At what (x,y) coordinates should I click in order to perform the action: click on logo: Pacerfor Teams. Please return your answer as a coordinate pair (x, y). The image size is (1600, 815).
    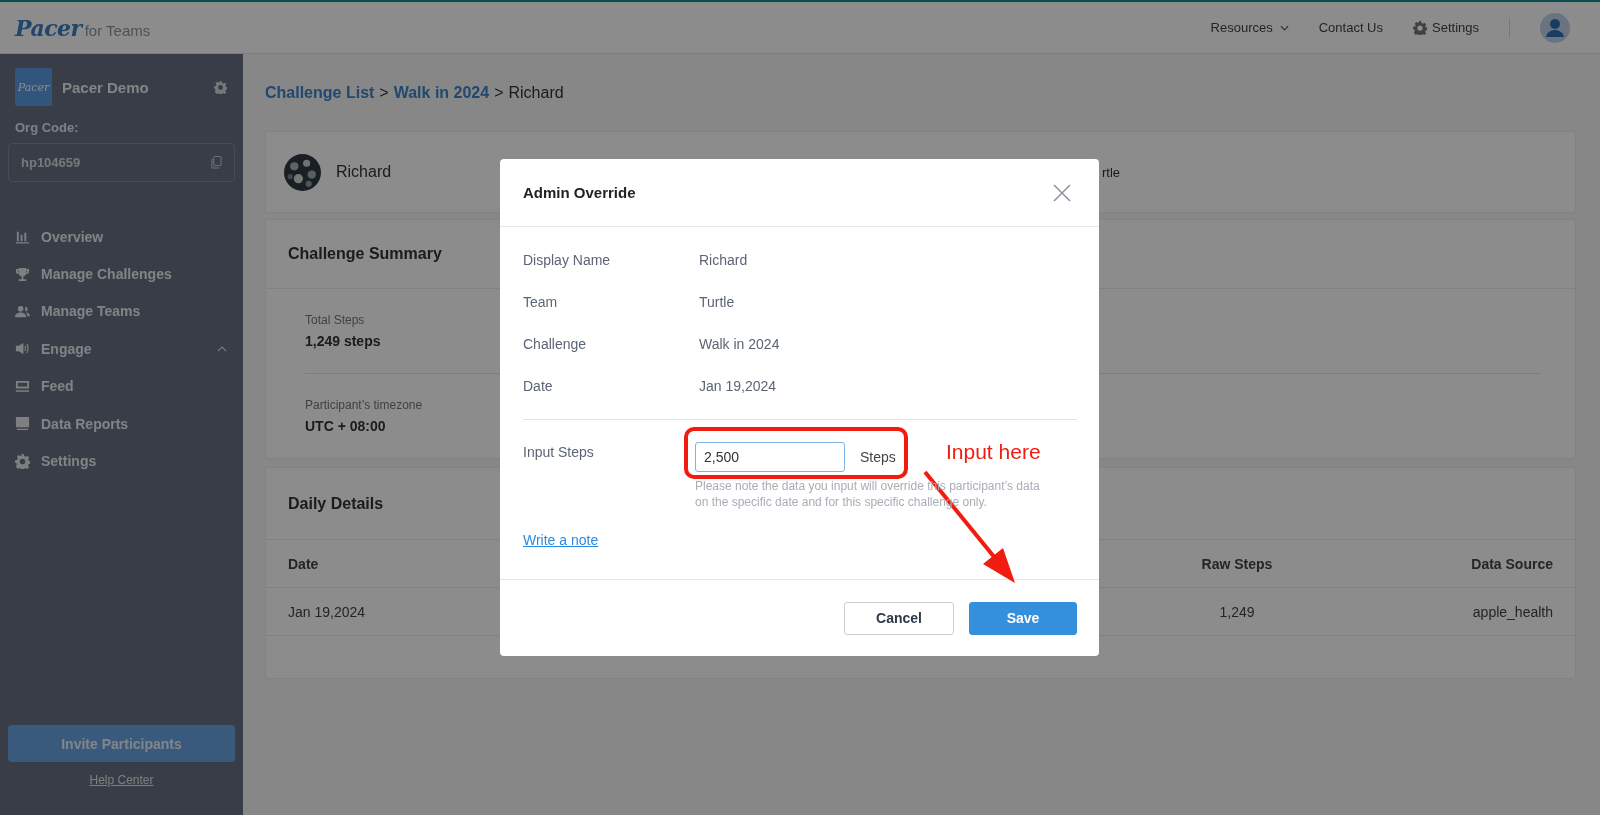
    Looking at the image, I should click on (83, 27).